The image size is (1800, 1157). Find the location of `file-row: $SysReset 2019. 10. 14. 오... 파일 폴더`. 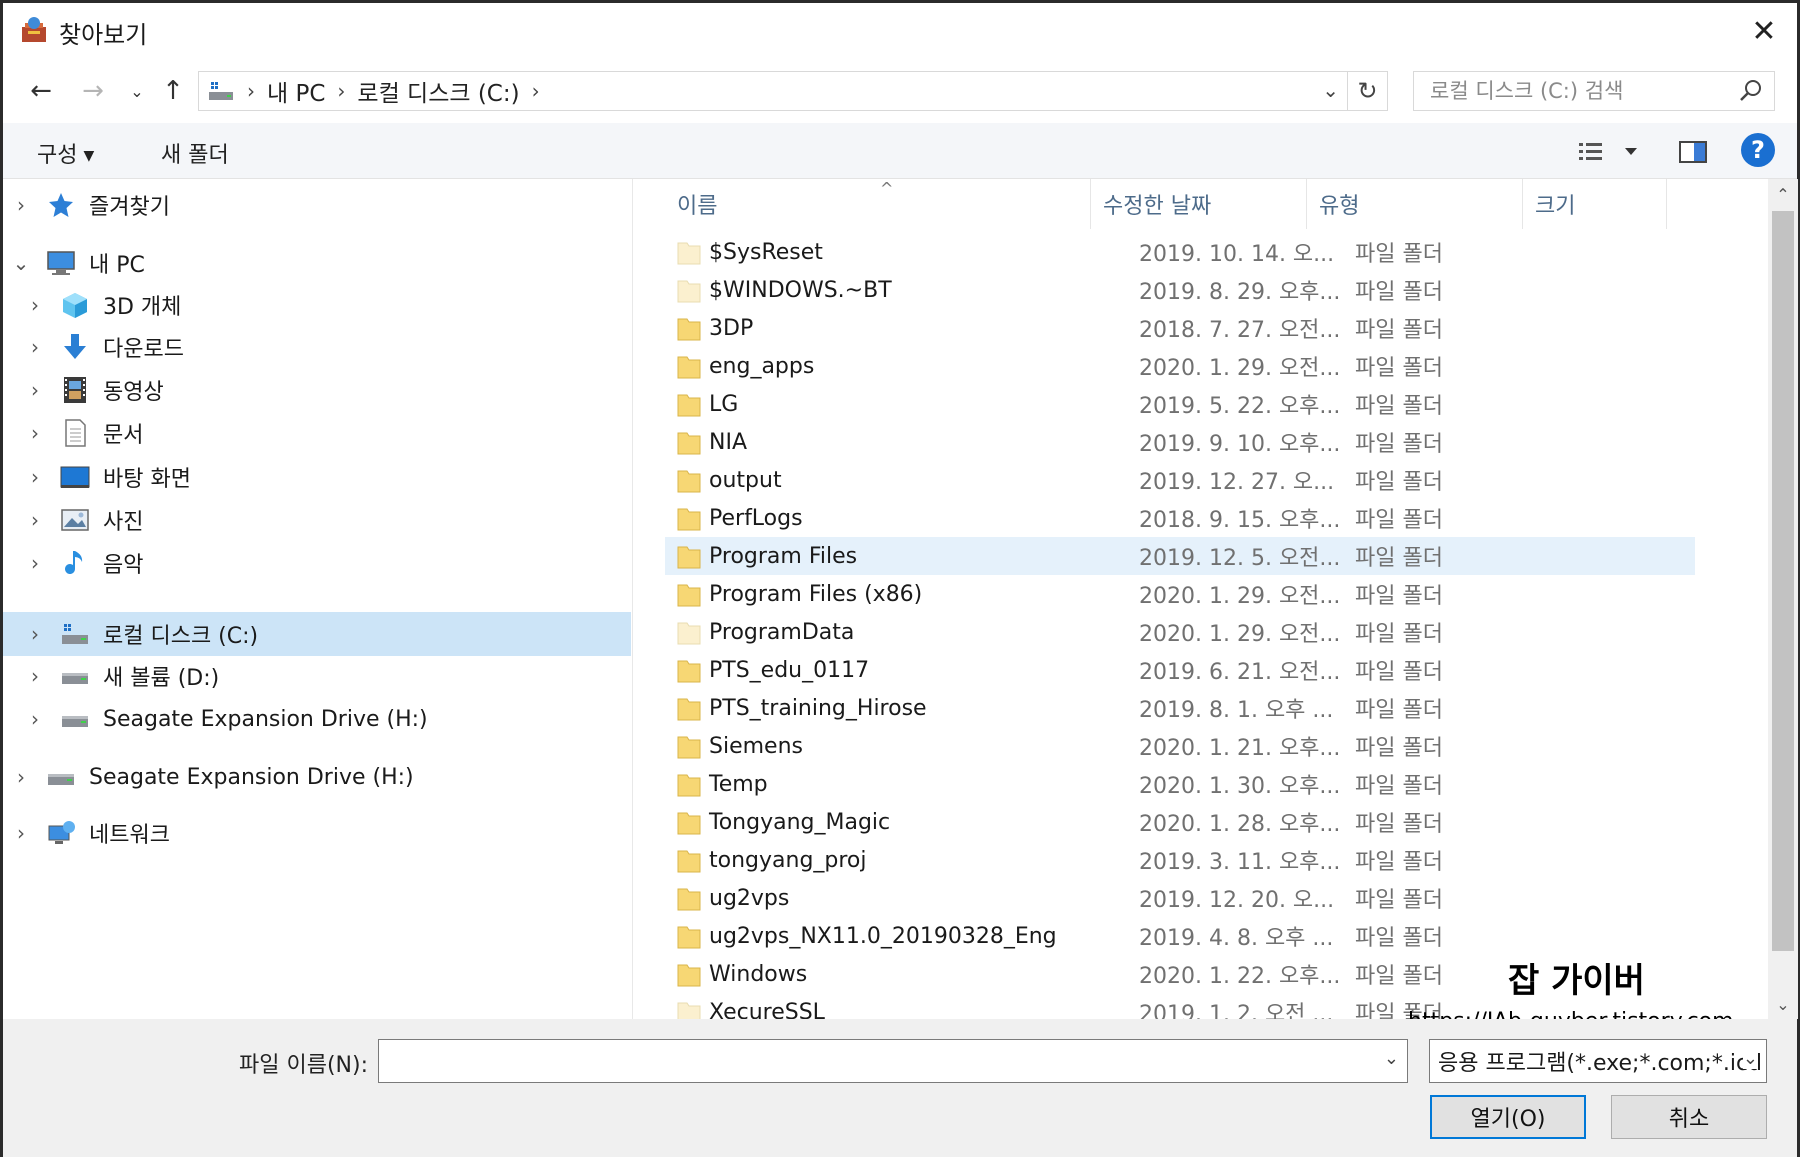

file-row: $SysReset 2019. 10. 14. 오... 파일 폴더 is located at coordinates (1180, 252).